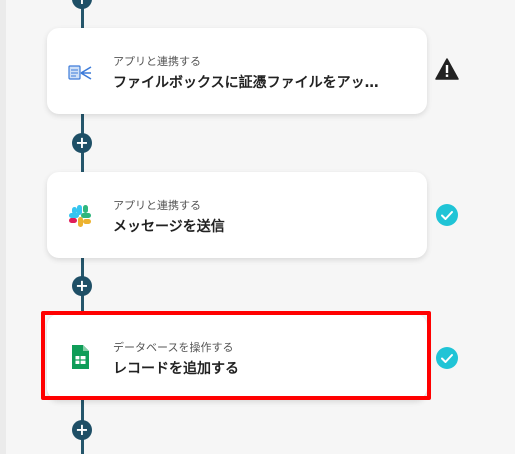 This screenshot has width=515, height=454. What do you see at coordinates (80, 72) in the screenshot?
I see `file-box-icon` at bounding box center [80, 72].